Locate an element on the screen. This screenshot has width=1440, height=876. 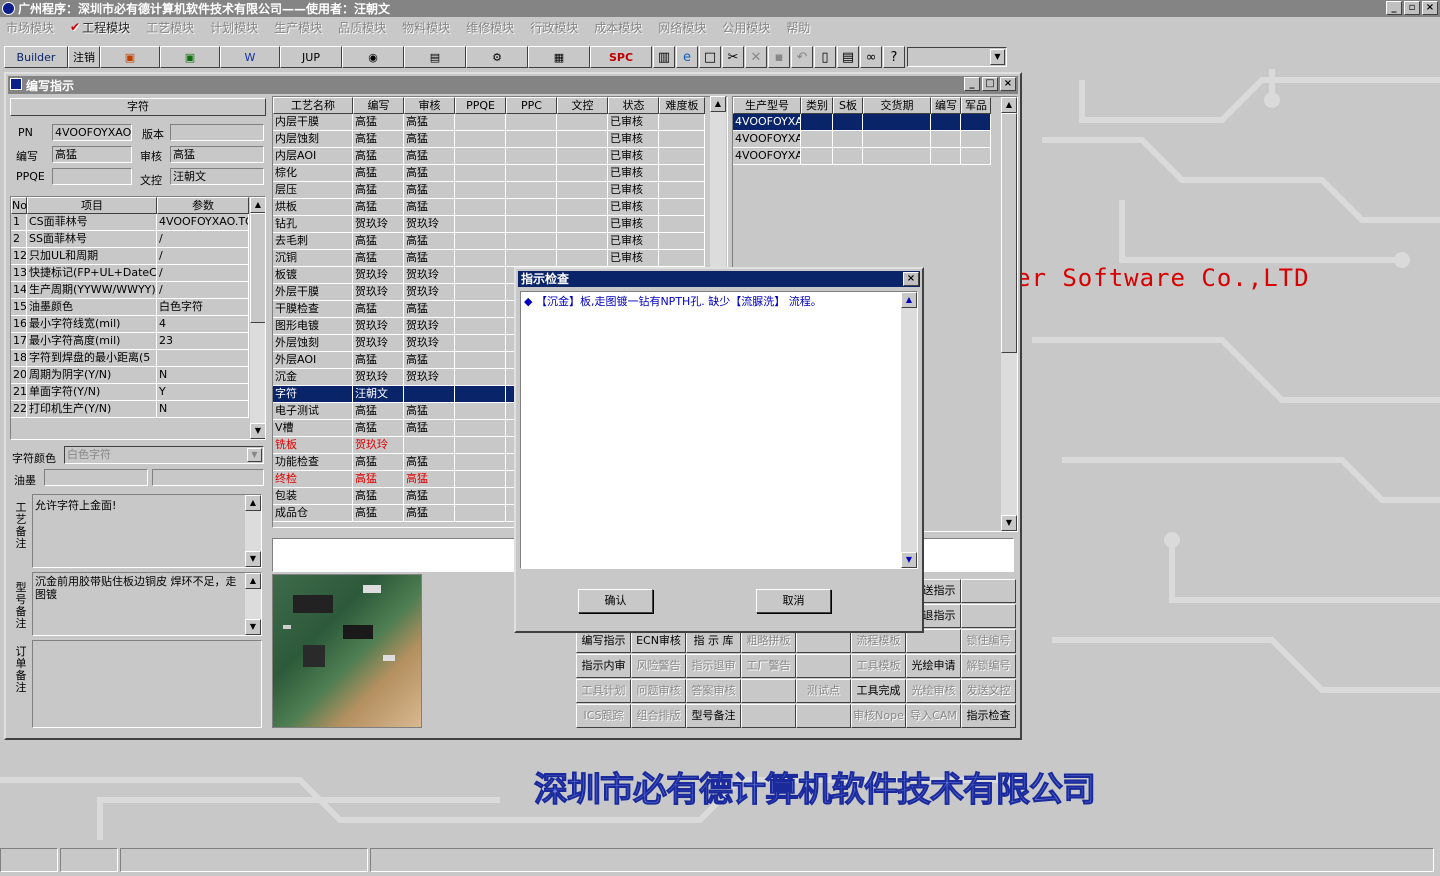
dialog-message-area: ◆ 【沉金】板,走图镀一钻有NPTH孔. 缺少【流脲洗】 流程。 ▲ ▼ is located at coordinates (719, 430).